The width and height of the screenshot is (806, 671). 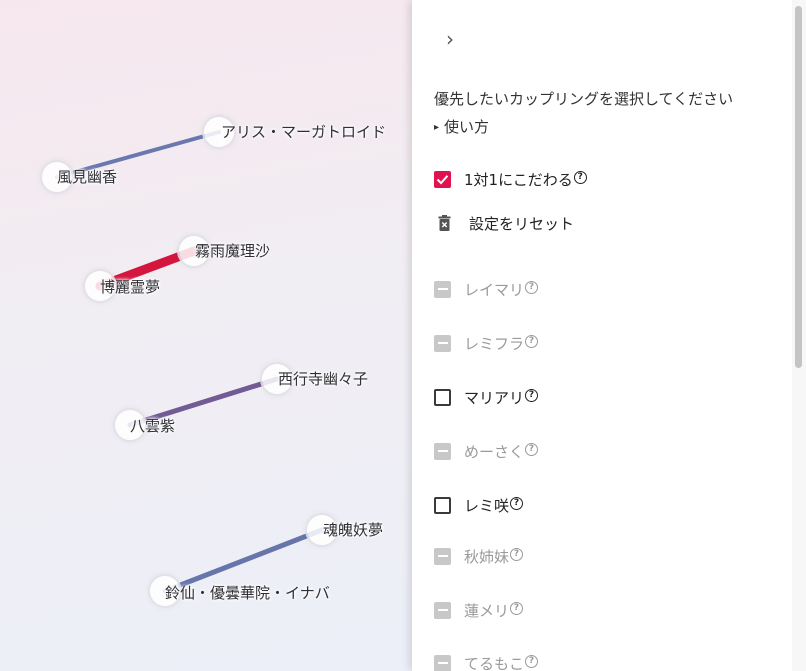 I want to click on coupling-option: てるもこ?, so click(x=486, y=661).